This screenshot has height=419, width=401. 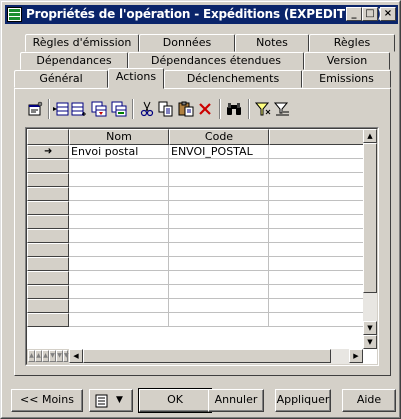 What do you see at coordinates (35, 109) in the screenshot?
I see `properties-icon` at bounding box center [35, 109].